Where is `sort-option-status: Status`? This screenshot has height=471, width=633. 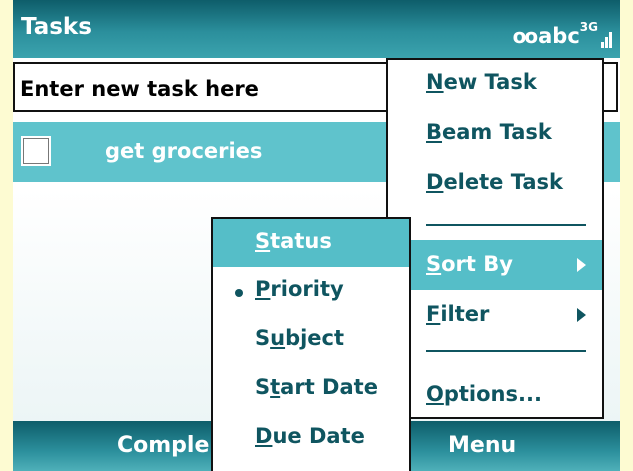 sort-option-status: Status is located at coordinates (311, 243).